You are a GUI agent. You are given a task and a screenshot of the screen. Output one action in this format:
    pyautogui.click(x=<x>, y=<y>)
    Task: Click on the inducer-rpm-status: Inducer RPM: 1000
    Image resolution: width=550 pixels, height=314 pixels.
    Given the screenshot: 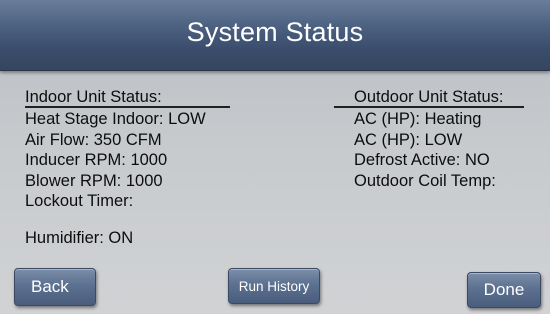 What is the action you would take?
    pyautogui.click(x=96, y=160)
    